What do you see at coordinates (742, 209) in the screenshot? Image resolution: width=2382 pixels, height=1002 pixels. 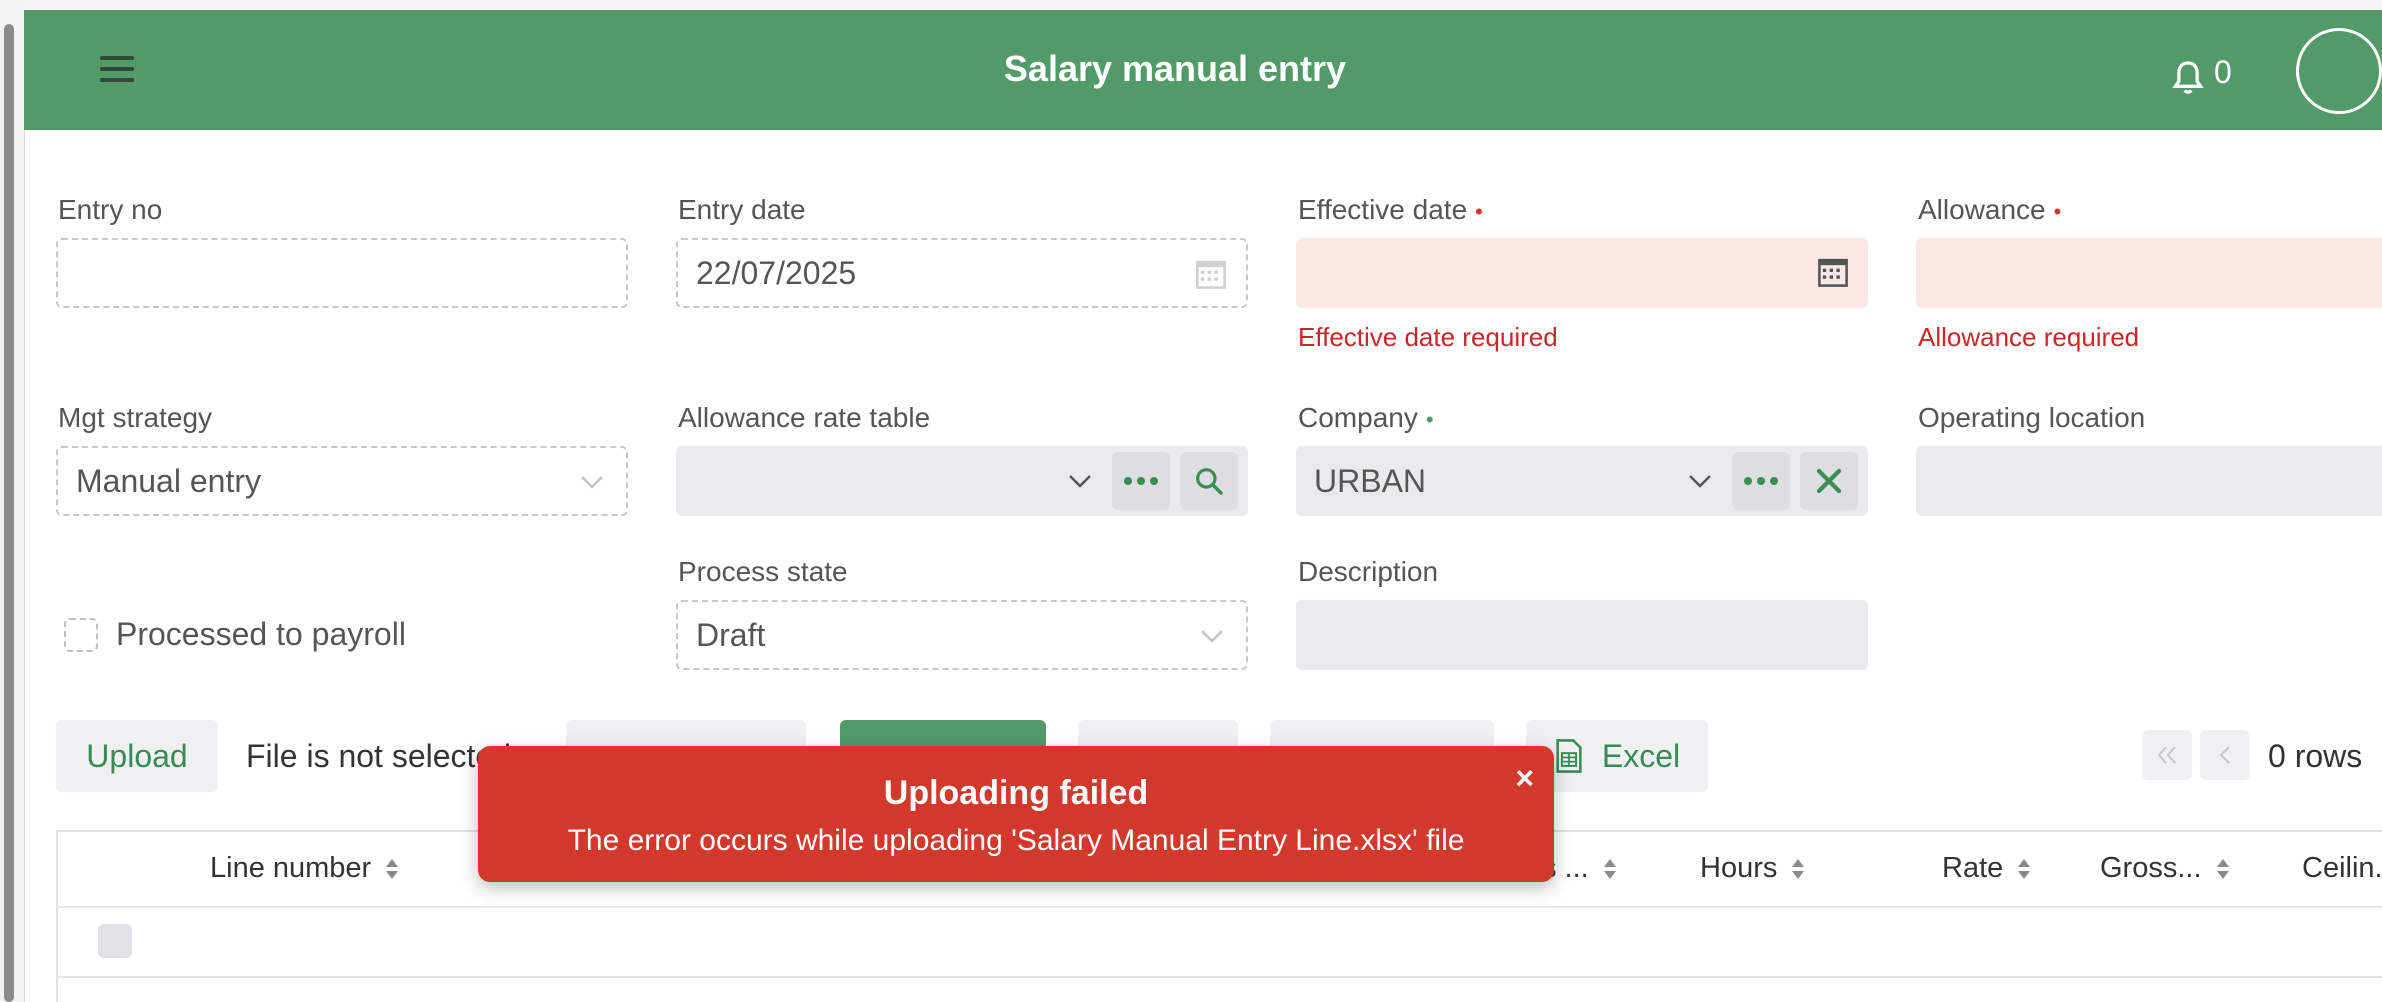 I see `entry-date-label: Entry date` at bounding box center [742, 209].